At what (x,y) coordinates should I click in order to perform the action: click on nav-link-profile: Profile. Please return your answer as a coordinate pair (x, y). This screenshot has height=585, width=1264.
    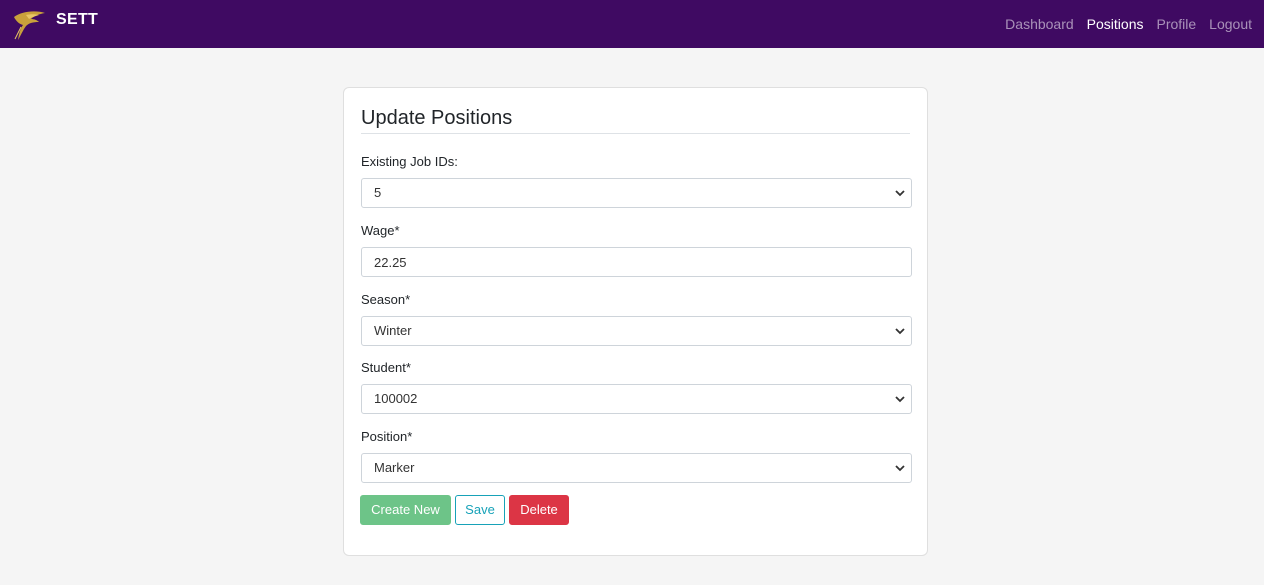
    Looking at the image, I should click on (1176, 24).